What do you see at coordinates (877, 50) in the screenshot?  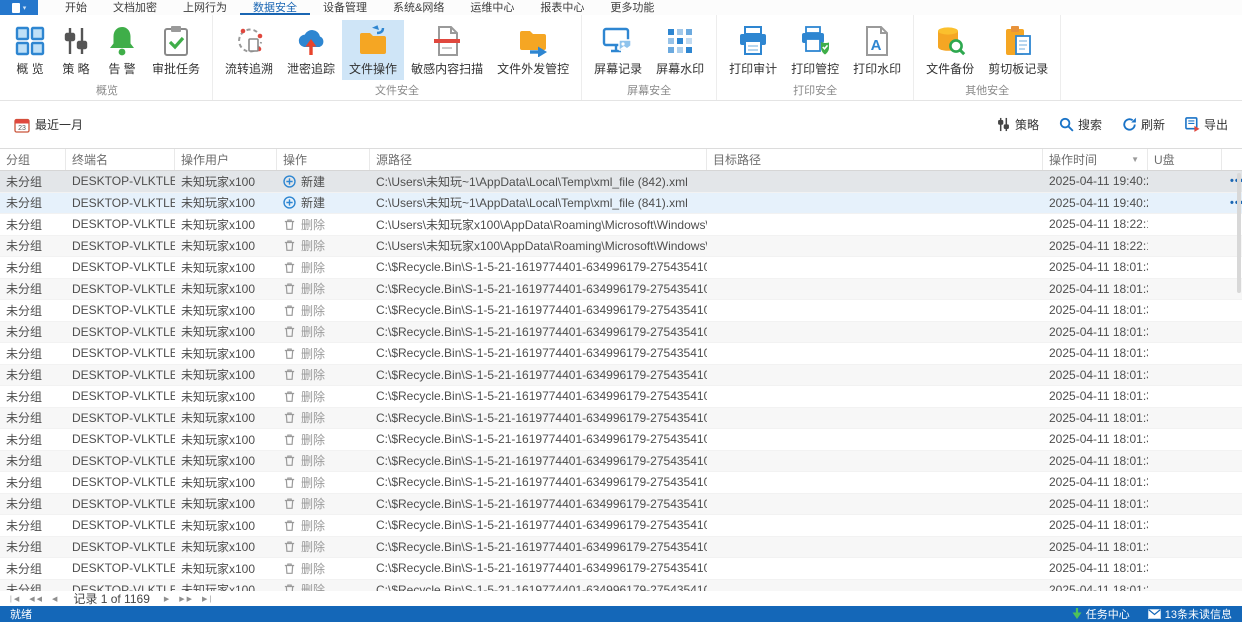 I see `ribbon-button-打印水印: A 打印水印` at bounding box center [877, 50].